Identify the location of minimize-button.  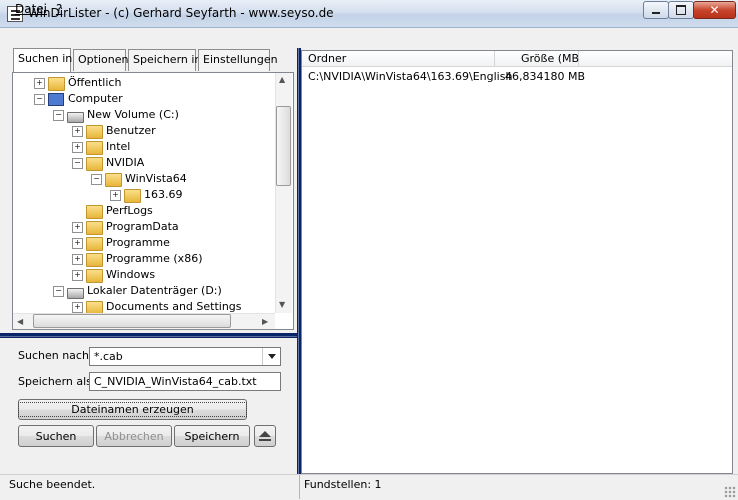
(656, 10).